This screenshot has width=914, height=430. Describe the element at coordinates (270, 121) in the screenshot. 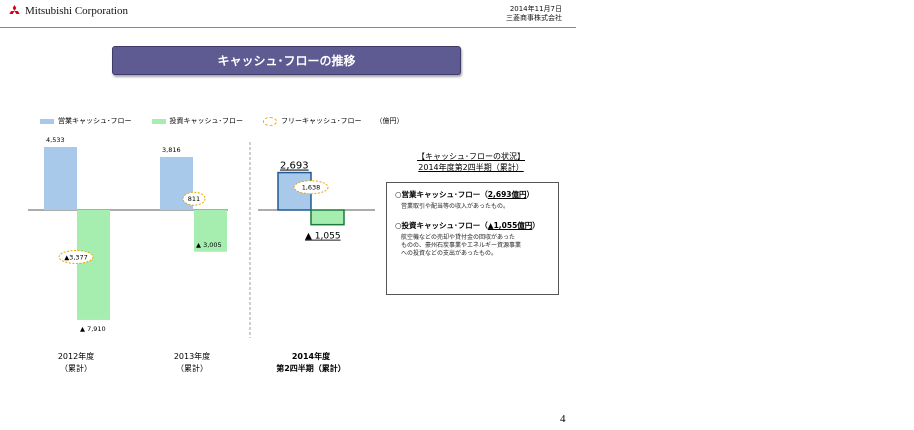

I see `legend-swatch-free` at that location.